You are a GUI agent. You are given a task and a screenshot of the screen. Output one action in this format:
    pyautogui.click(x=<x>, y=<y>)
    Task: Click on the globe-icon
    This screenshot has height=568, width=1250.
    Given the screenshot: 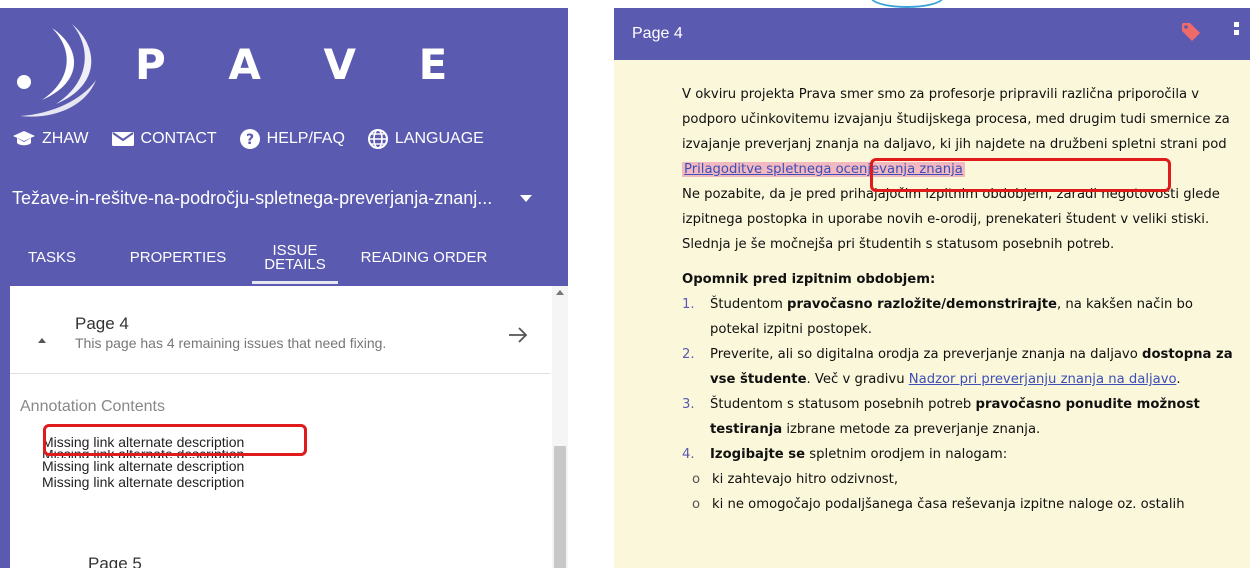 What is the action you would take?
    pyautogui.click(x=377, y=139)
    